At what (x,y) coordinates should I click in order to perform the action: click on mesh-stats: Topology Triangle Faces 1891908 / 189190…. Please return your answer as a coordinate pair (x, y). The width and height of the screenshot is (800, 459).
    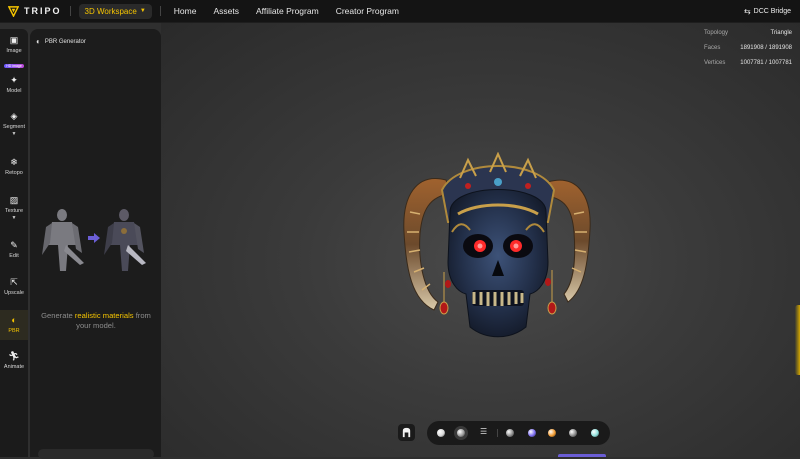
    Looking at the image, I should click on (748, 52).